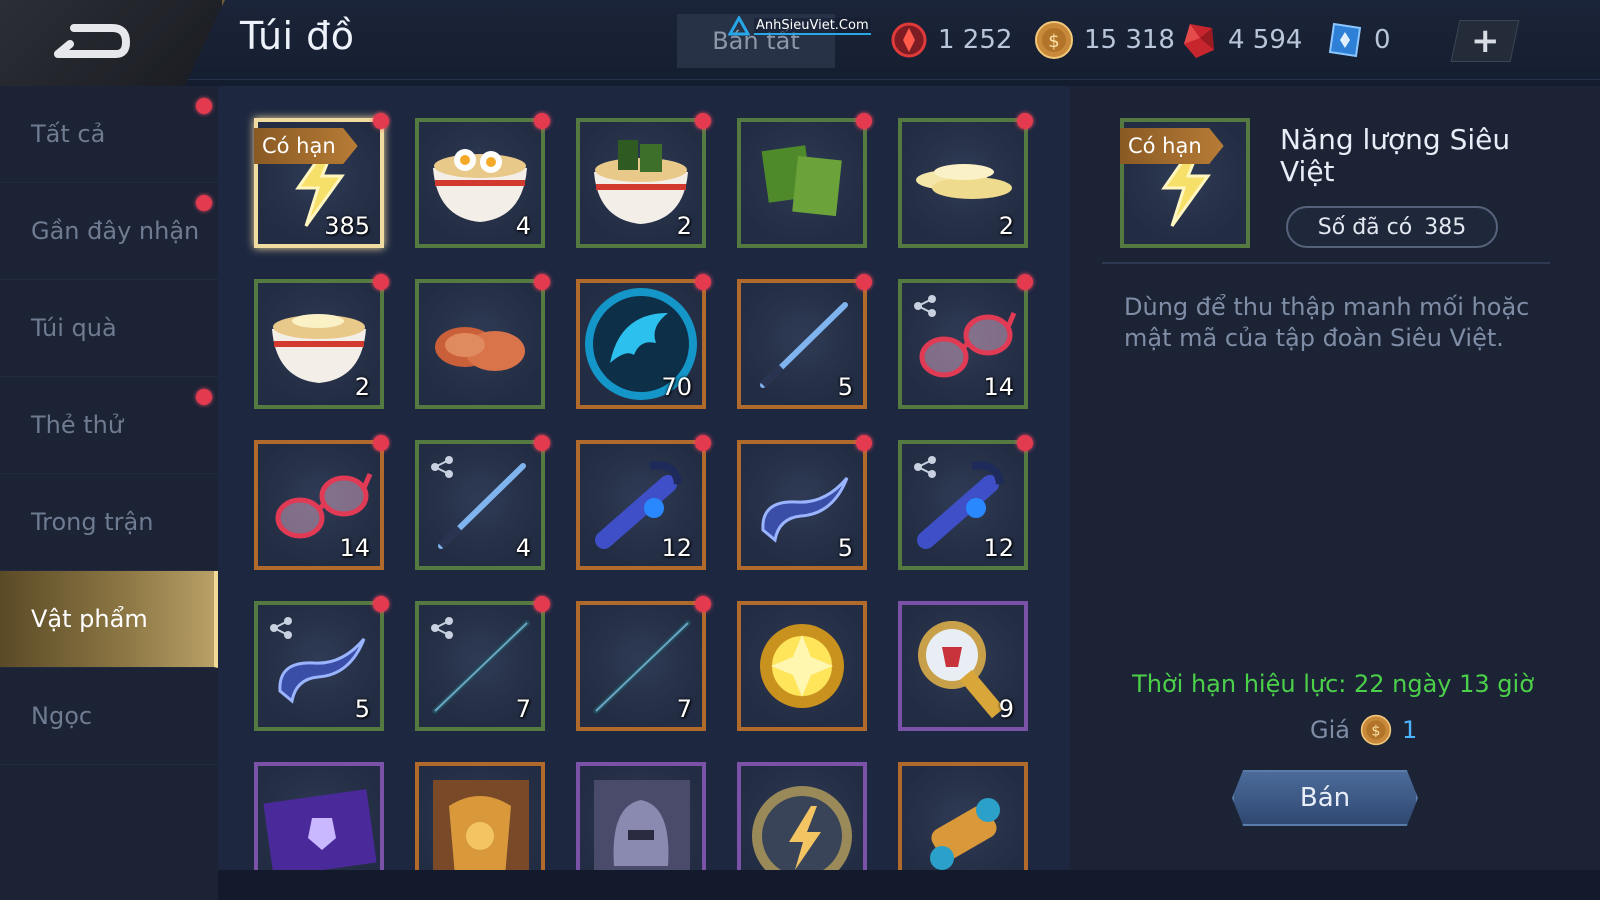 The image size is (1600, 900). What do you see at coordinates (1365, 227) in the screenshot?
I see `owned-label: Số đã có` at bounding box center [1365, 227].